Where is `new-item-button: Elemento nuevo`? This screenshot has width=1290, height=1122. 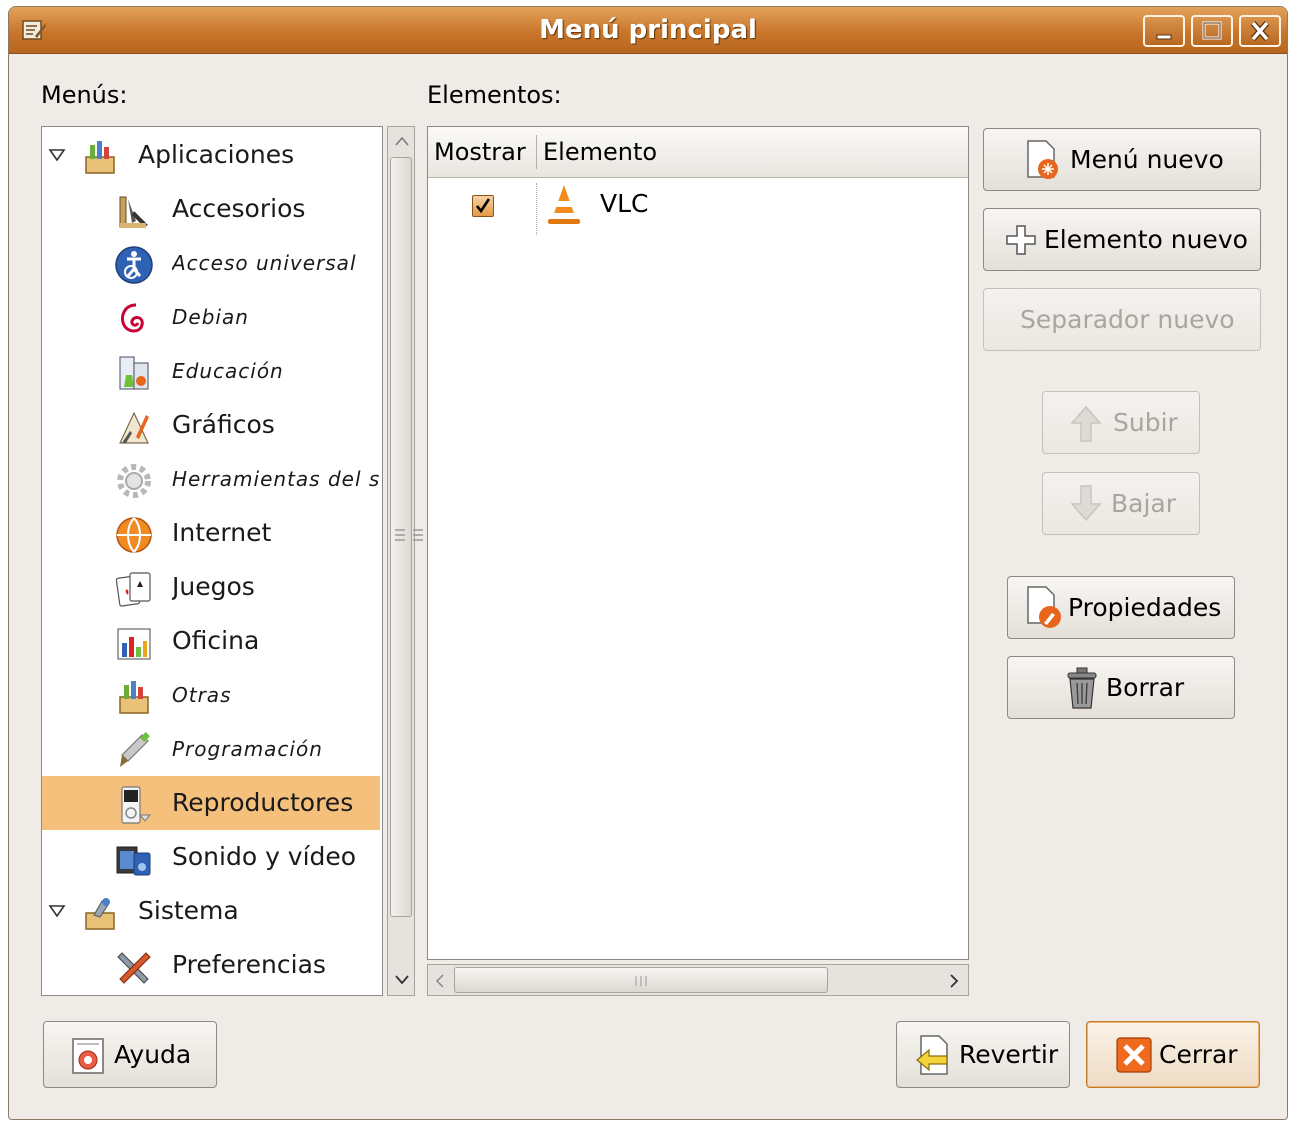 new-item-button: Elemento nuevo is located at coordinates (1122, 239).